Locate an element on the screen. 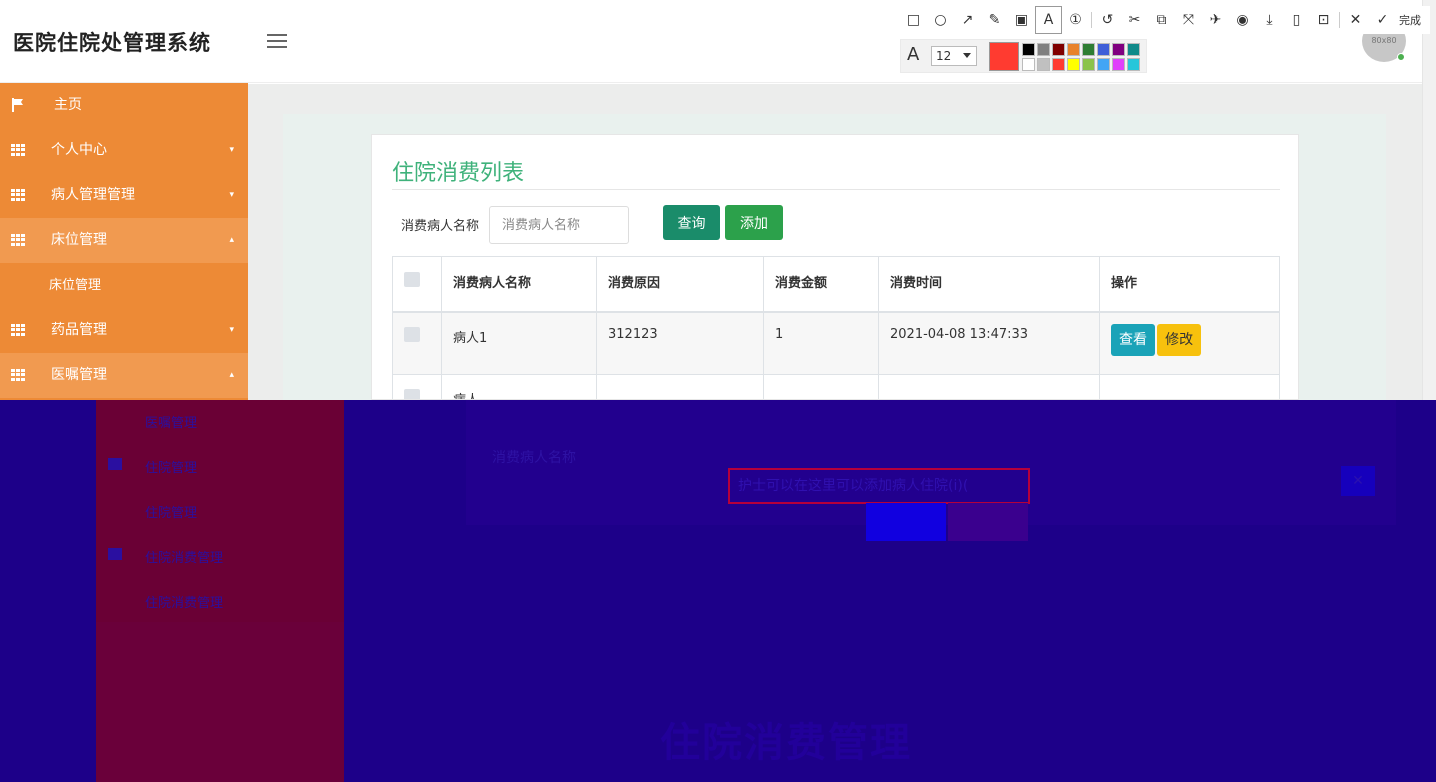 This screenshot has height=782, width=1436. done-button: 完成 is located at coordinates (1410, 20).